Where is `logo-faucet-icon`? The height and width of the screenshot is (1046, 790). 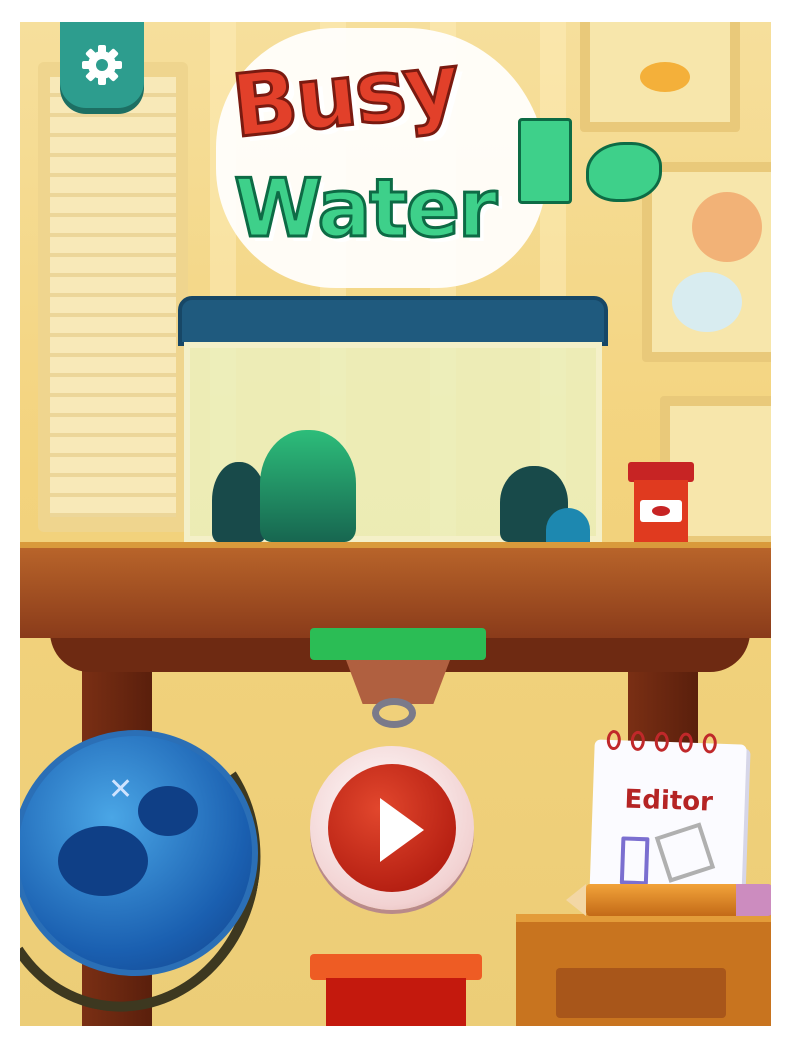 logo-faucet-icon is located at coordinates (545, 161).